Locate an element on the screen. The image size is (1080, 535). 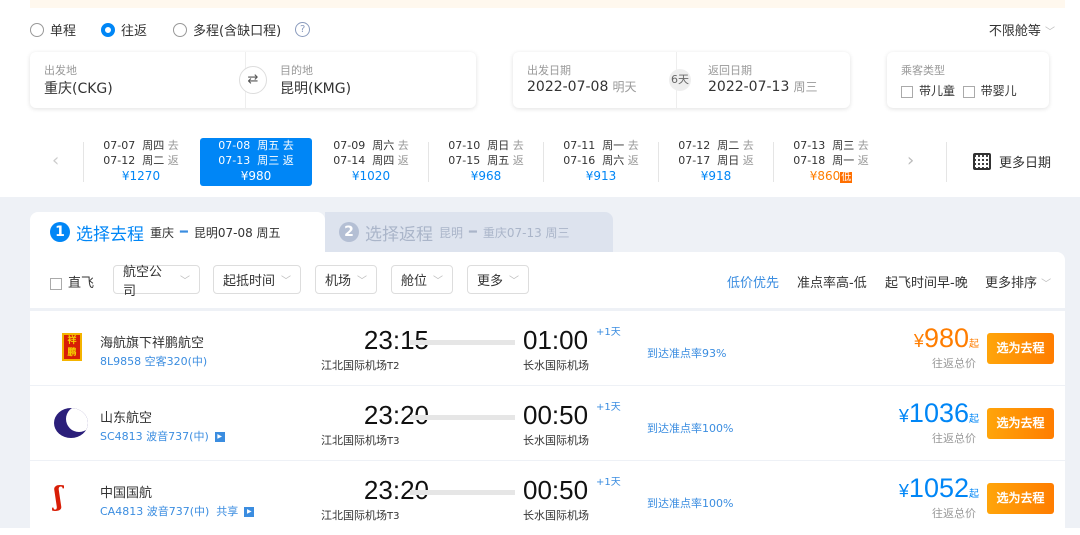
next-dates-arrow: › is located at coordinates (910, 160).